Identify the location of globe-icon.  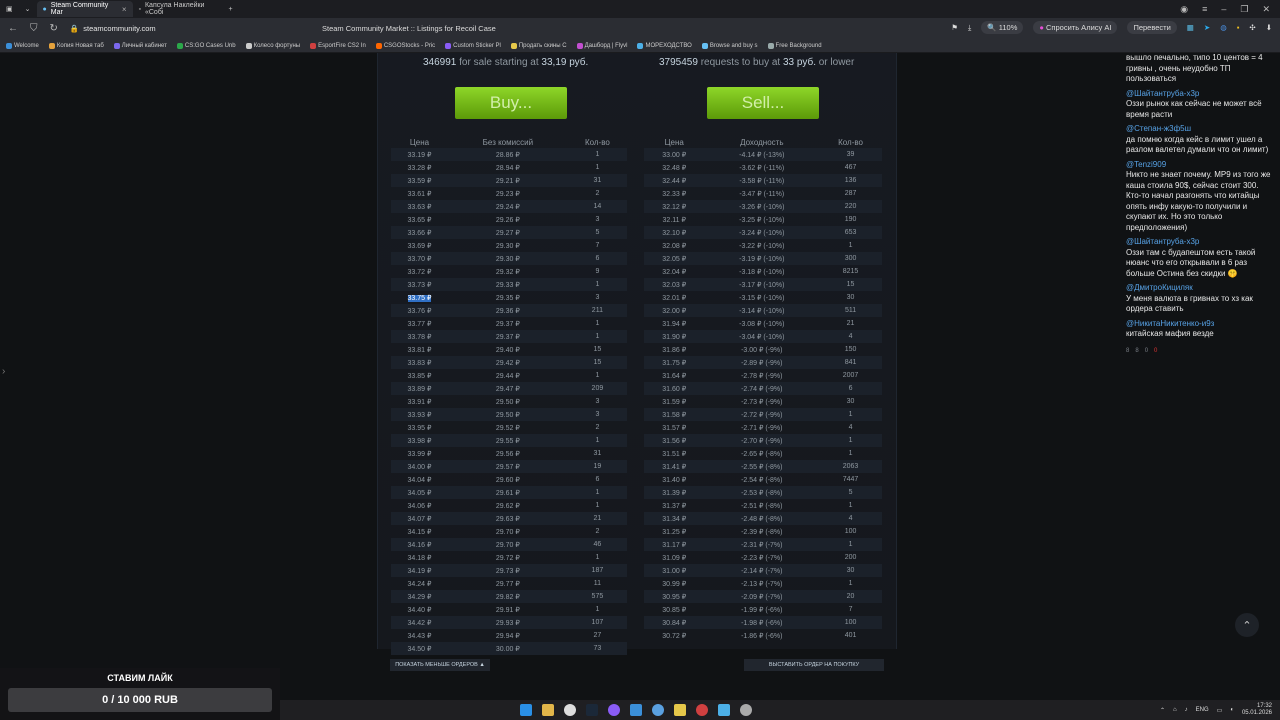
(658, 710).